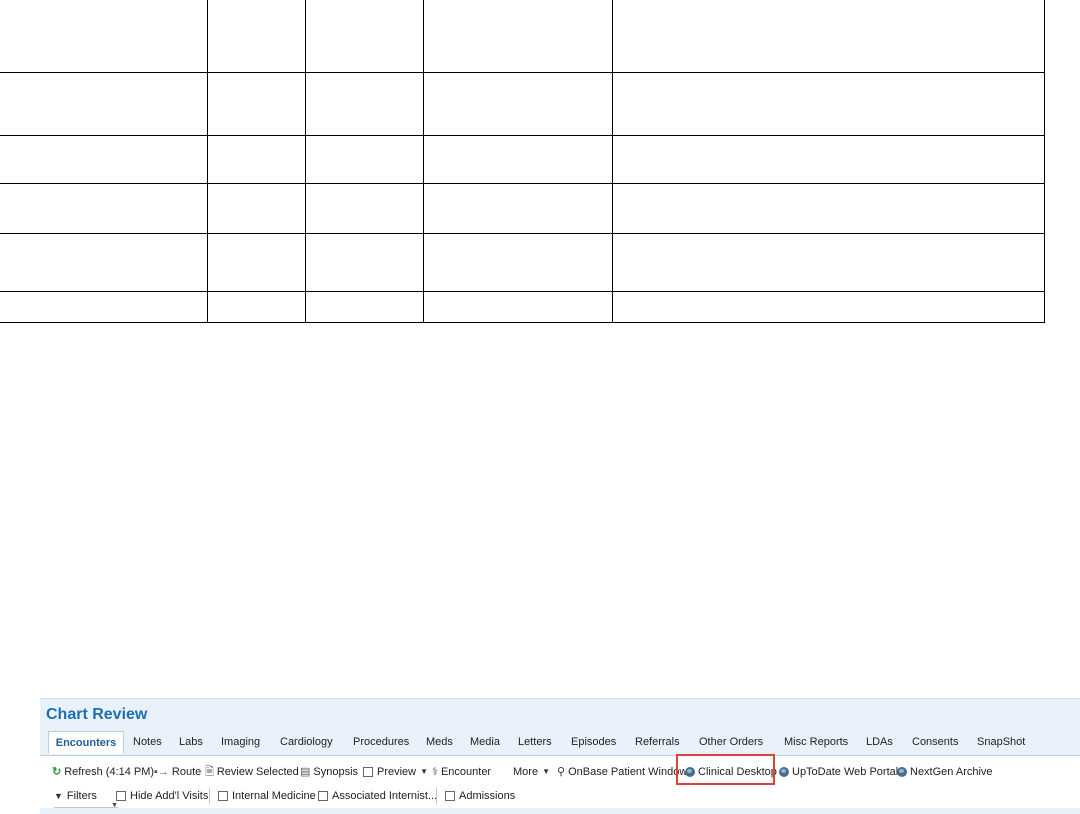  Describe the element at coordinates (436, 796) in the screenshot. I see `divider` at that location.